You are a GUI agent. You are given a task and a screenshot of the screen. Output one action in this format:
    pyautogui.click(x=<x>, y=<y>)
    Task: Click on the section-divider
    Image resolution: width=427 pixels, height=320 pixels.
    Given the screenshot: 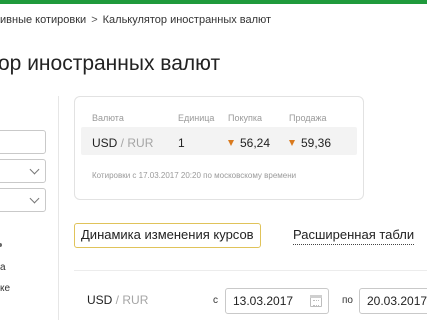 What is the action you would take?
    pyautogui.click(x=250, y=270)
    